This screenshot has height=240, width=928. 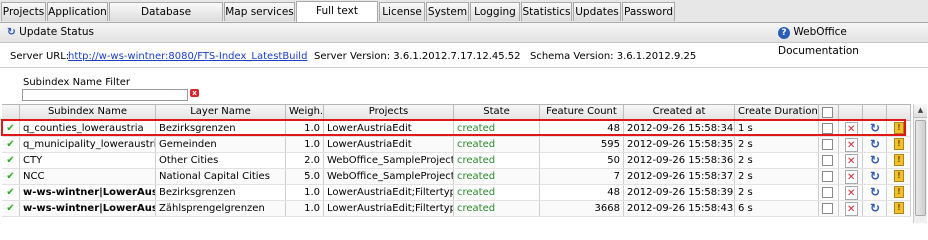 What do you see at coordinates (389, 112) in the screenshot?
I see `header-projects: Projects` at bounding box center [389, 112].